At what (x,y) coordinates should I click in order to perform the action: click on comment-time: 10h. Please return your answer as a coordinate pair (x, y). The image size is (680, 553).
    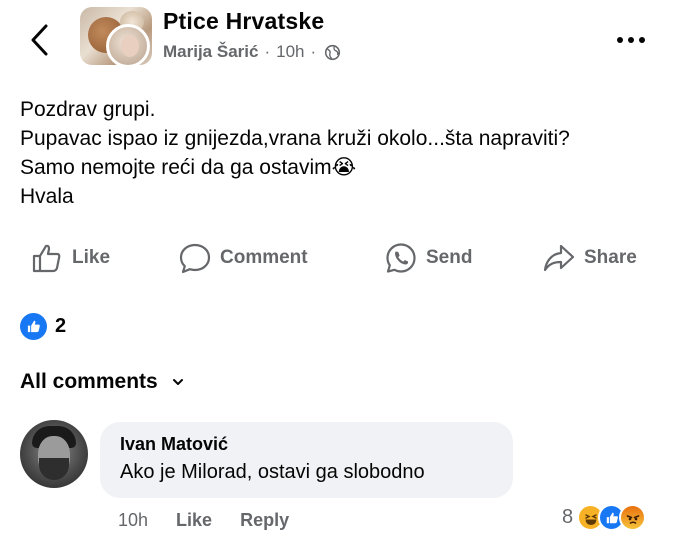
    Looking at the image, I should click on (133, 520).